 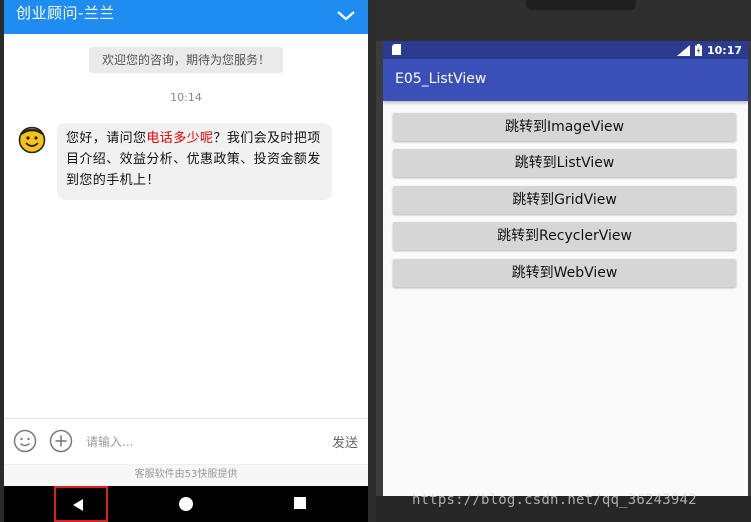 What do you see at coordinates (581, 5) in the screenshot?
I see `earpiece` at bounding box center [581, 5].